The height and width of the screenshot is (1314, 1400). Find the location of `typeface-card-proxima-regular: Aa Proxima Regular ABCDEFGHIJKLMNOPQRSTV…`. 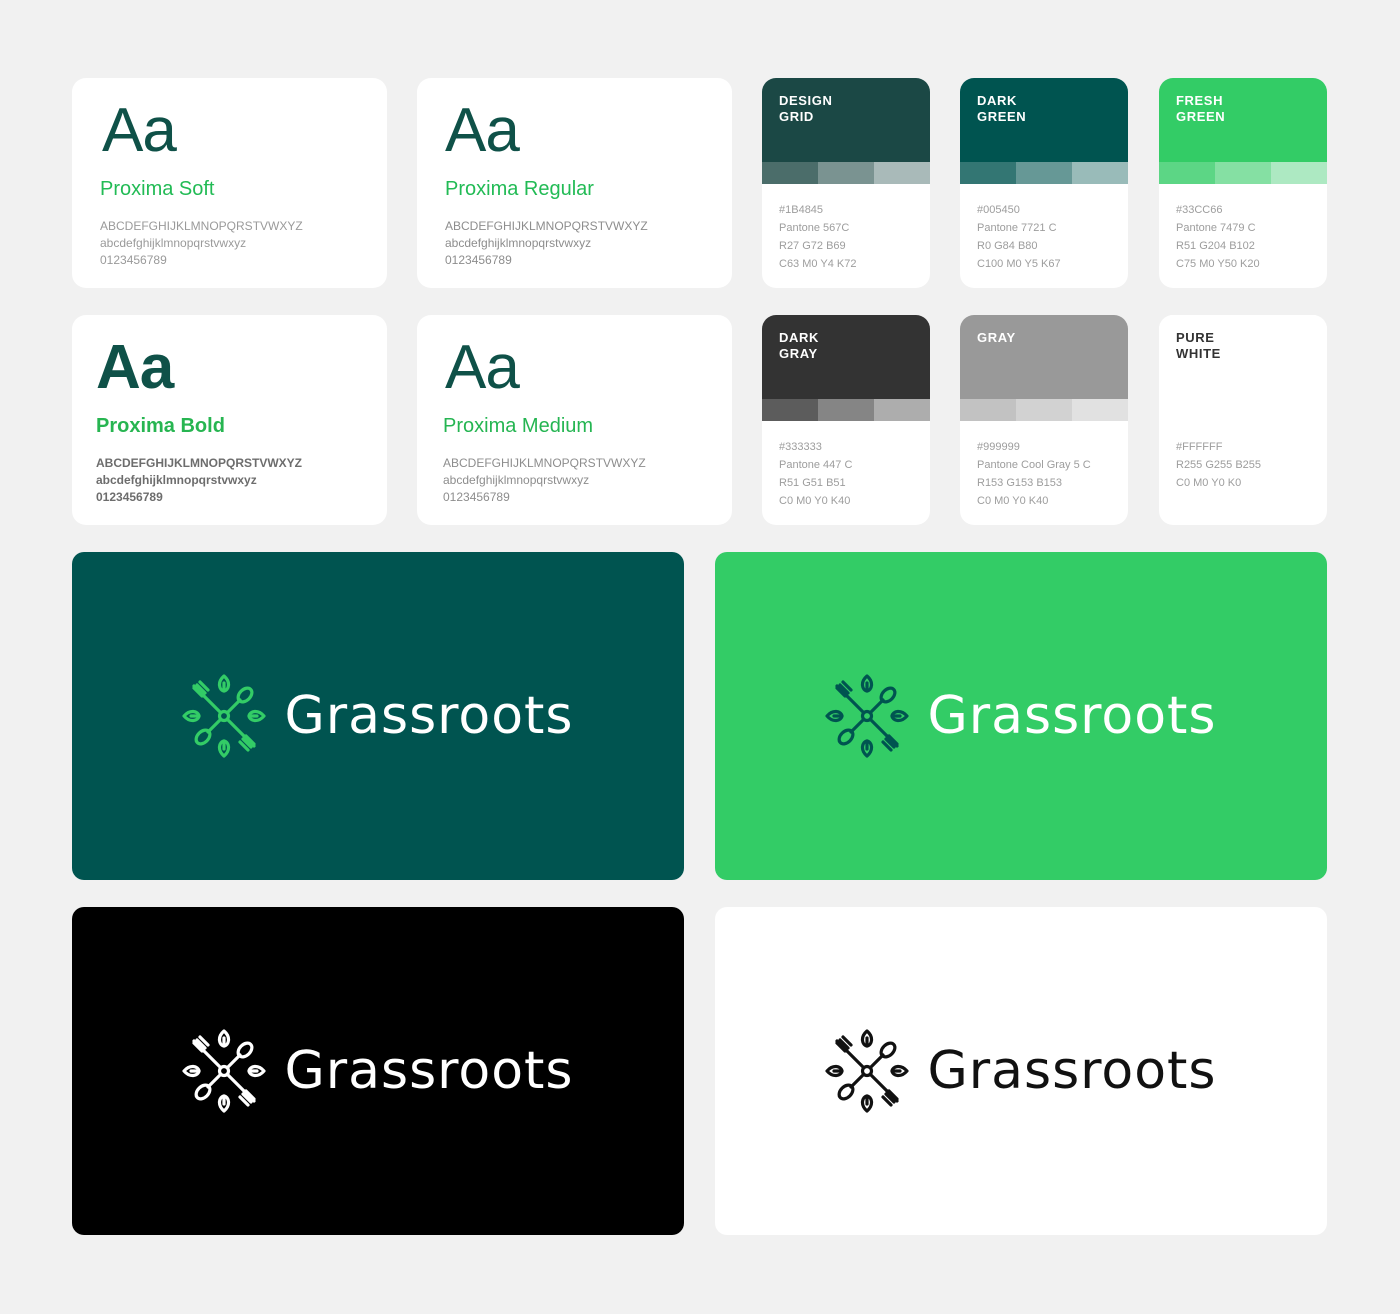

typeface-card-proxima-regular: Aa Proxima Regular ABCDEFGHIJKLMNOPQRSTV… is located at coordinates (574, 183).